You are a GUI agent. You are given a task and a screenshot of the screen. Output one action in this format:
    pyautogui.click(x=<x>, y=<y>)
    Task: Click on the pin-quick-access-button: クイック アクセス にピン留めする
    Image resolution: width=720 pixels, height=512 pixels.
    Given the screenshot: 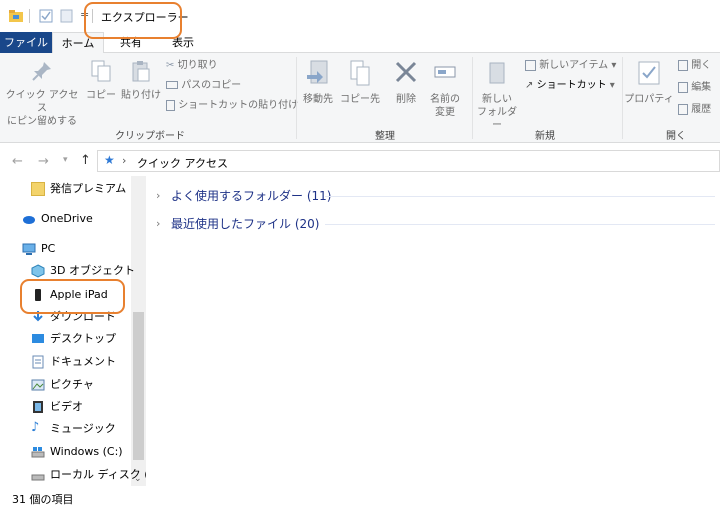 What is the action you would take?
    pyautogui.click(x=42, y=93)
    